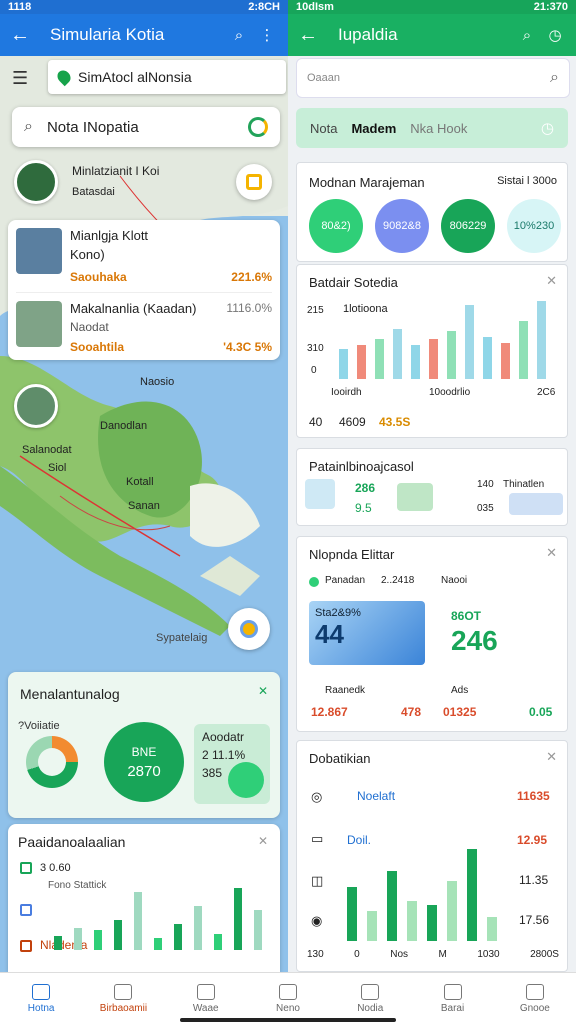 The width and height of the screenshot is (576, 1024). I want to click on nav-label: Birbaoamii, so click(123, 1008).